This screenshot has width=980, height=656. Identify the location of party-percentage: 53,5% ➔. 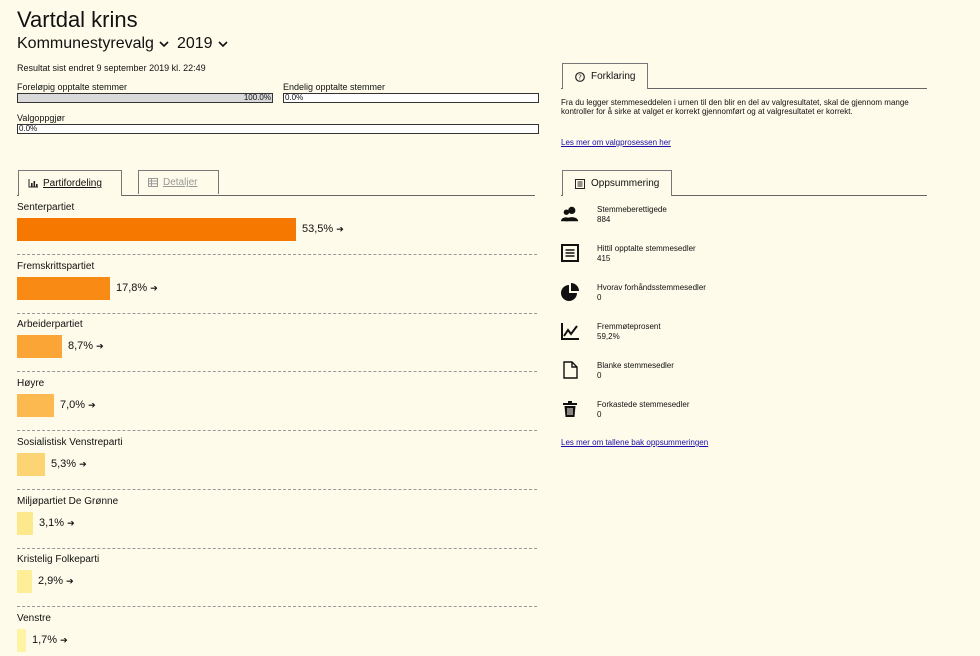
(323, 229).